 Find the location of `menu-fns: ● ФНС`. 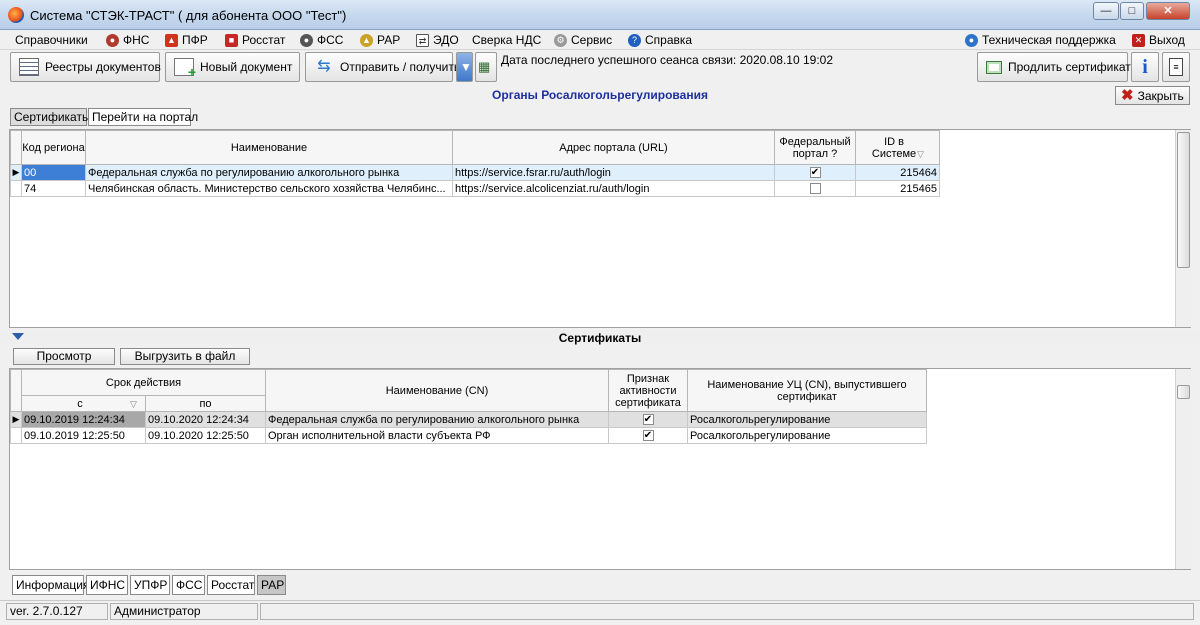

menu-fns: ● ФНС is located at coordinates (127, 40).